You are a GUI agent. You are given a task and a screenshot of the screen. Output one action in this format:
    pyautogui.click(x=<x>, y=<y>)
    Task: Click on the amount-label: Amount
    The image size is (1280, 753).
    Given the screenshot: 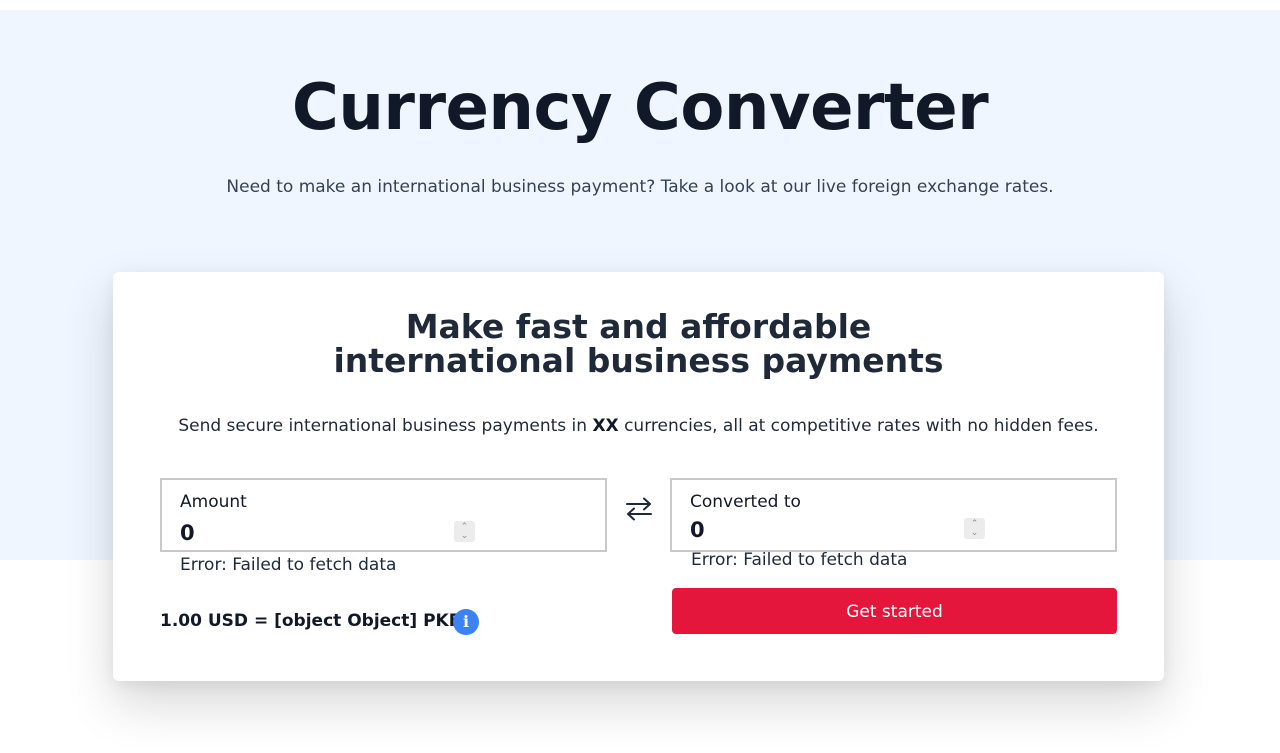 What is the action you would take?
    pyautogui.click(x=213, y=502)
    